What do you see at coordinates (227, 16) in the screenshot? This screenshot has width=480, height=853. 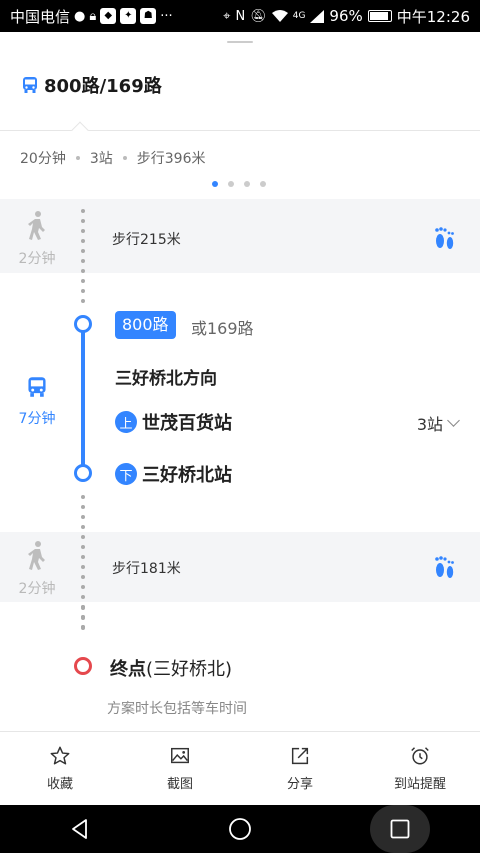 I see `location-icon: ⌖` at bounding box center [227, 16].